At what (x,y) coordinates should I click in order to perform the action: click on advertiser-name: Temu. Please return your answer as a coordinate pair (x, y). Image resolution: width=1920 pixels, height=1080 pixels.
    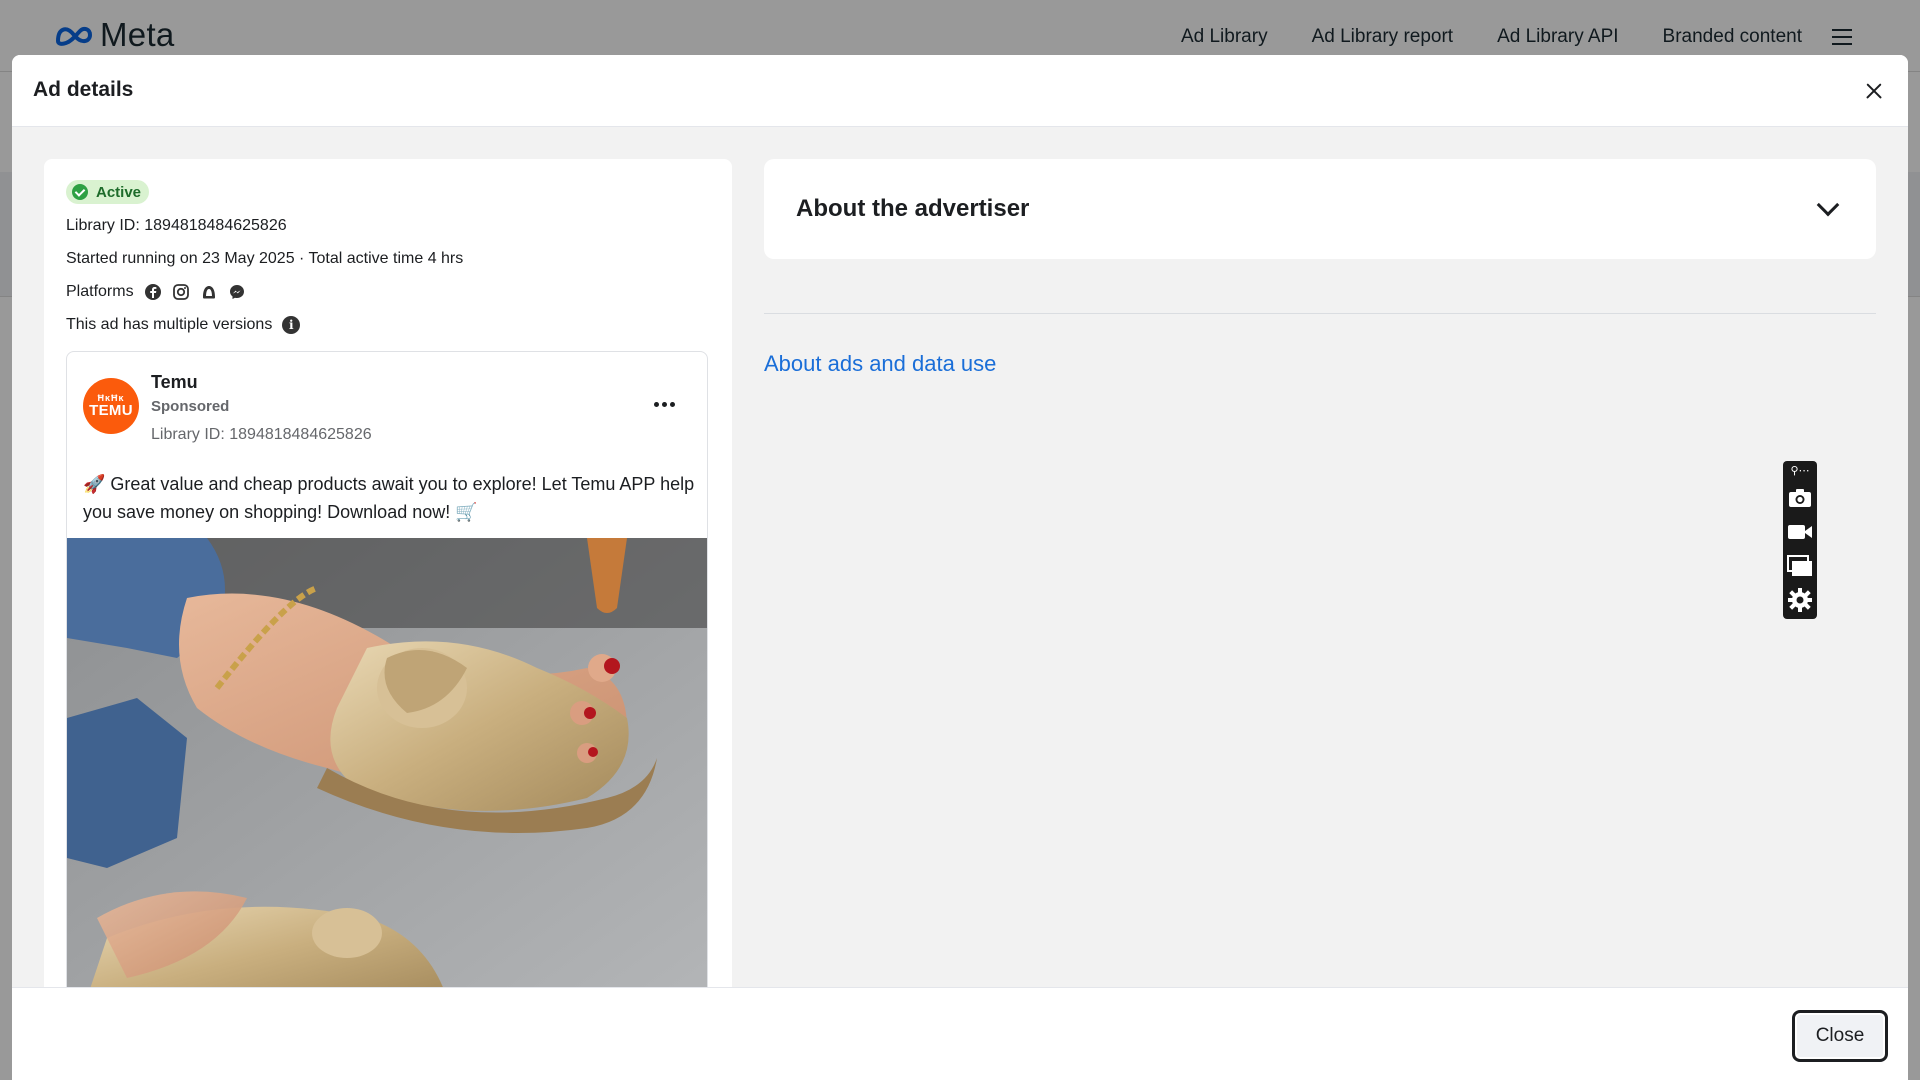
    Looking at the image, I should click on (174, 382).